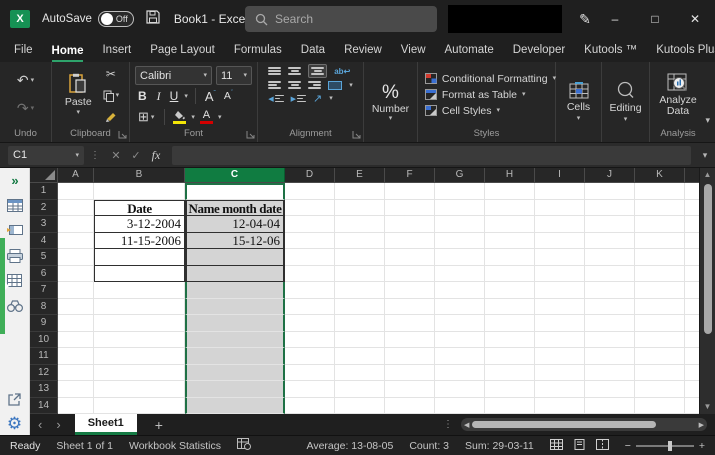 This screenshot has height=455, width=715. Describe the element at coordinates (313, 51) in the screenshot. I see `tab-data: Data` at that location.